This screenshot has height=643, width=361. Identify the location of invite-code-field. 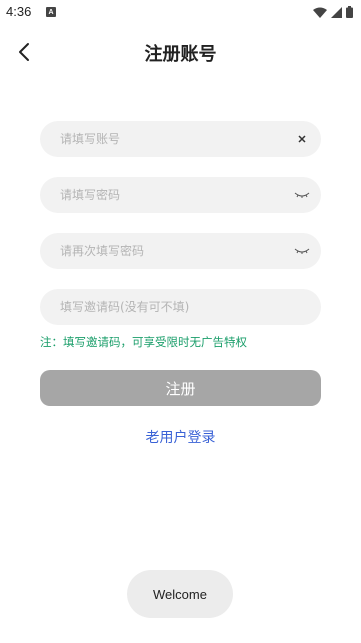
(180, 307).